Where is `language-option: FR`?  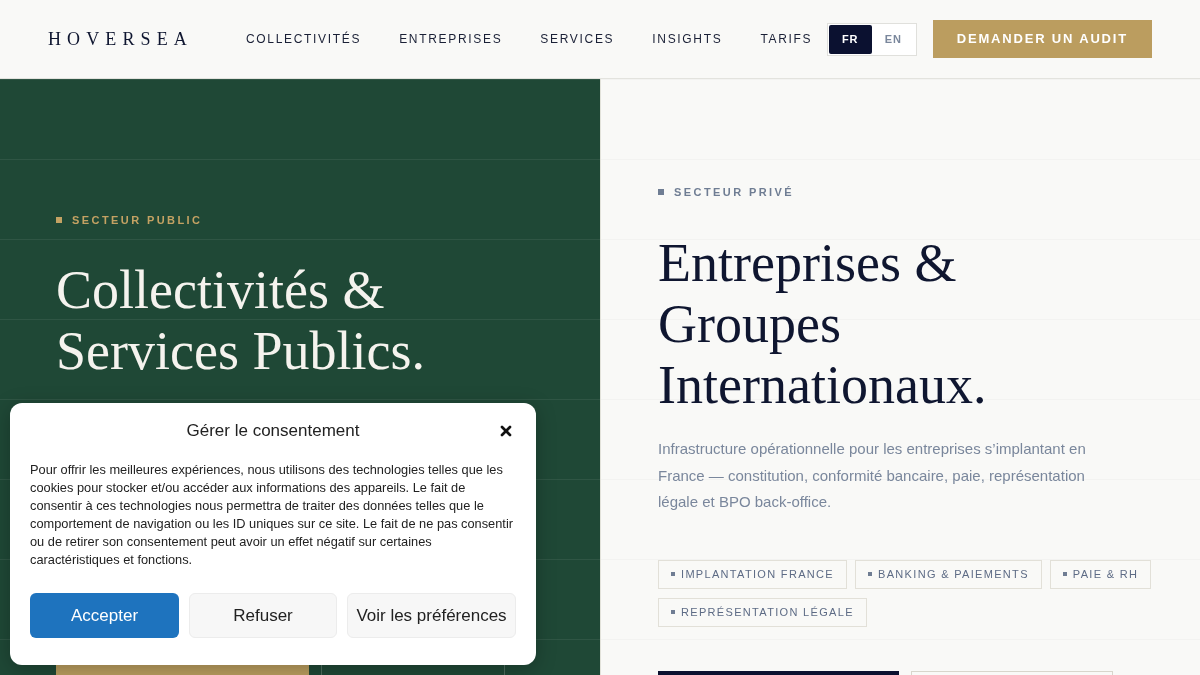 language-option: FR is located at coordinates (850, 39).